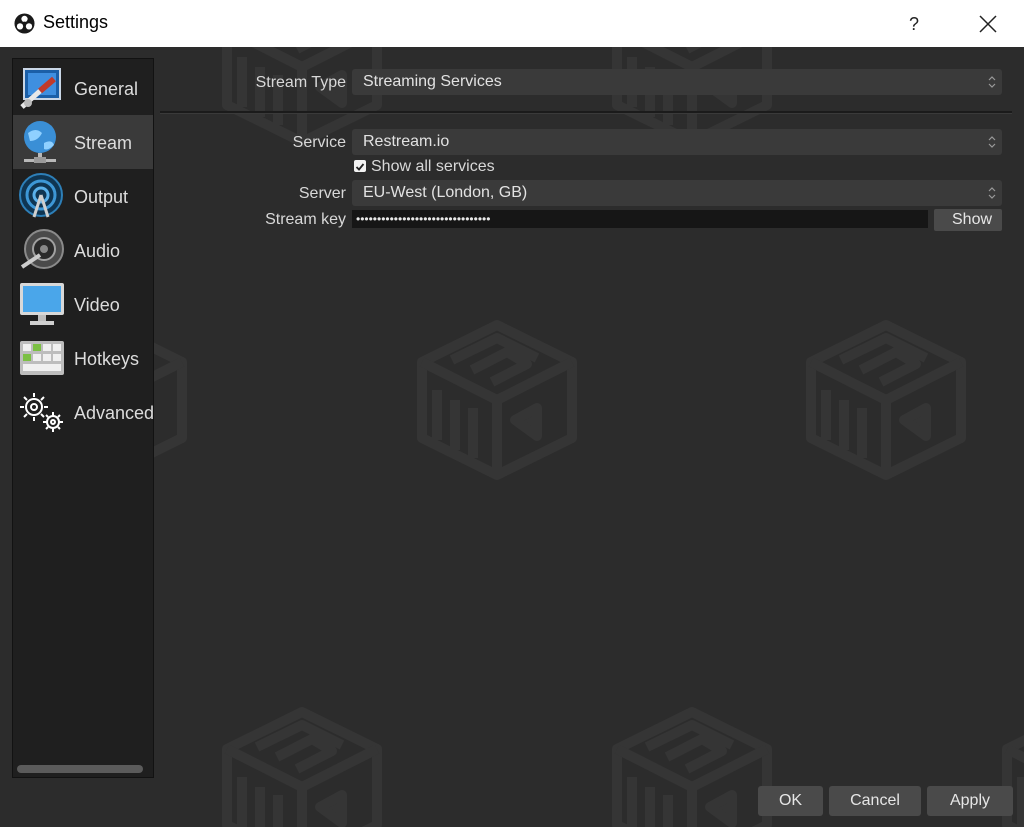  I want to click on server-select: EU-West (London, GB), so click(677, 193).